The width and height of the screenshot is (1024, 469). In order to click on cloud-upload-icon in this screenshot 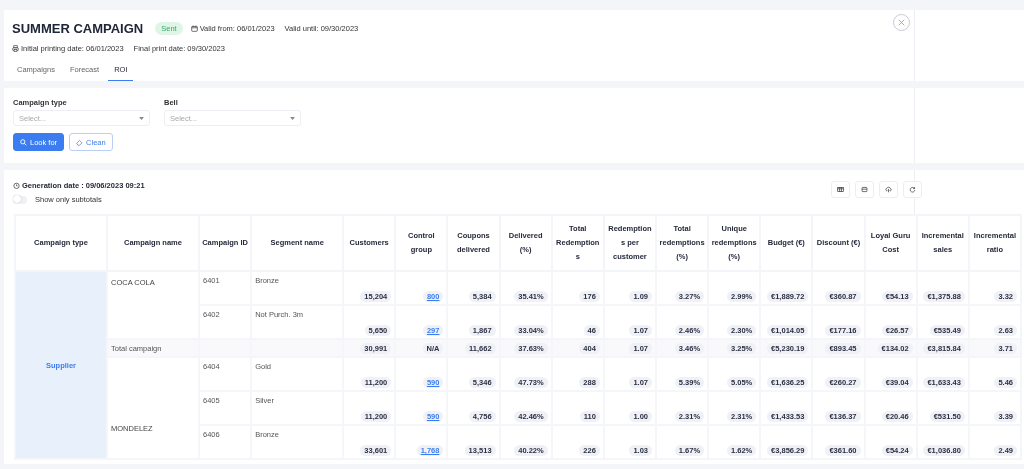, I will do `click(888, 189)`.